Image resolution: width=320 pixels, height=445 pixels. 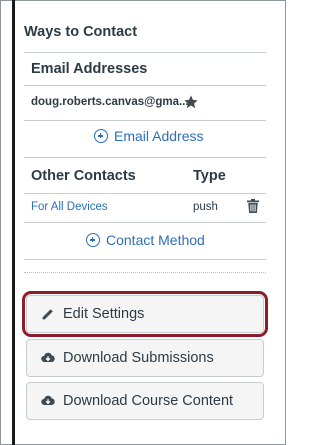 I want to click on other-contacts-heading: Other Contacts, so click(x=83, y=176).